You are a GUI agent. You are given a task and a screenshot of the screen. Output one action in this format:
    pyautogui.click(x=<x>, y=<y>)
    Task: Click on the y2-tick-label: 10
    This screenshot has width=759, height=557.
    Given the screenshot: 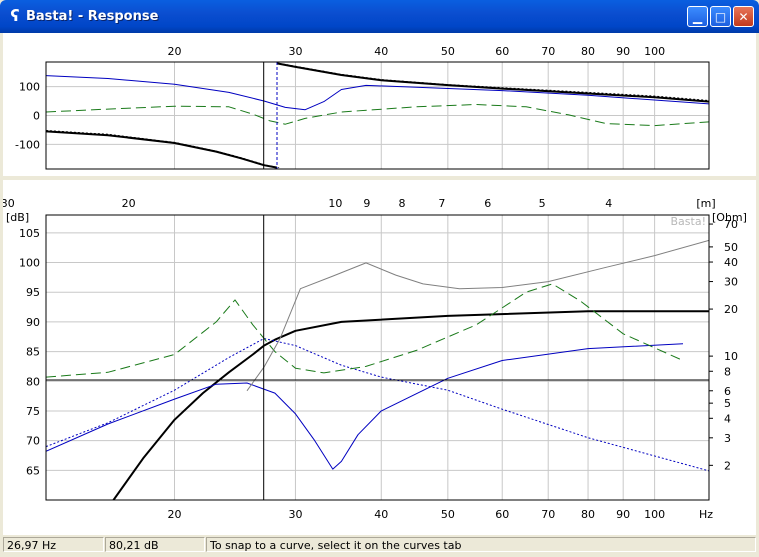 What is the action you would take?
    pyautogui.click(x=731, y=356)
    